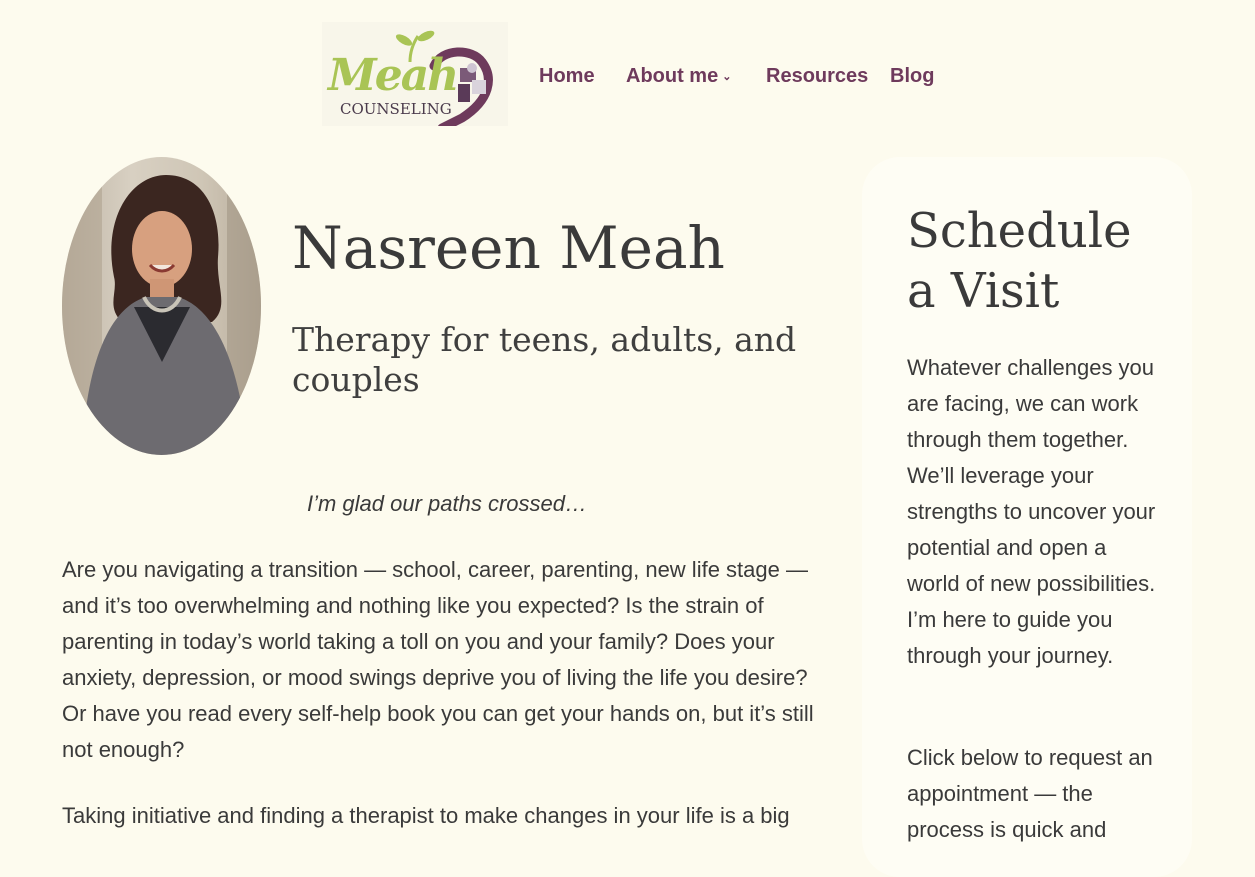  What do you see at coordinates (1019, 261) in the screenshot?
I see `schedule-title: Schedule a Visit` at bounding box center [1019, 261].